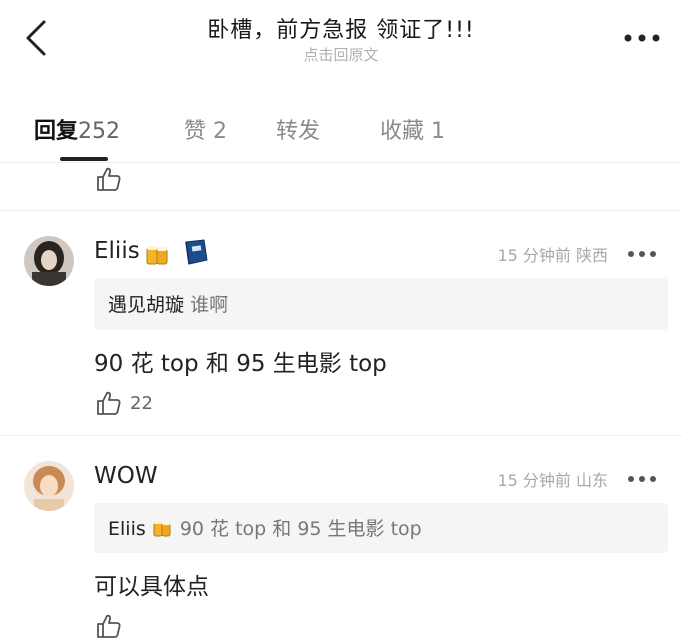  What do you see at coordinates (220, 131) in the screenshot?
I see `tab-likes-count: 2` at bounding box center [220, 131].